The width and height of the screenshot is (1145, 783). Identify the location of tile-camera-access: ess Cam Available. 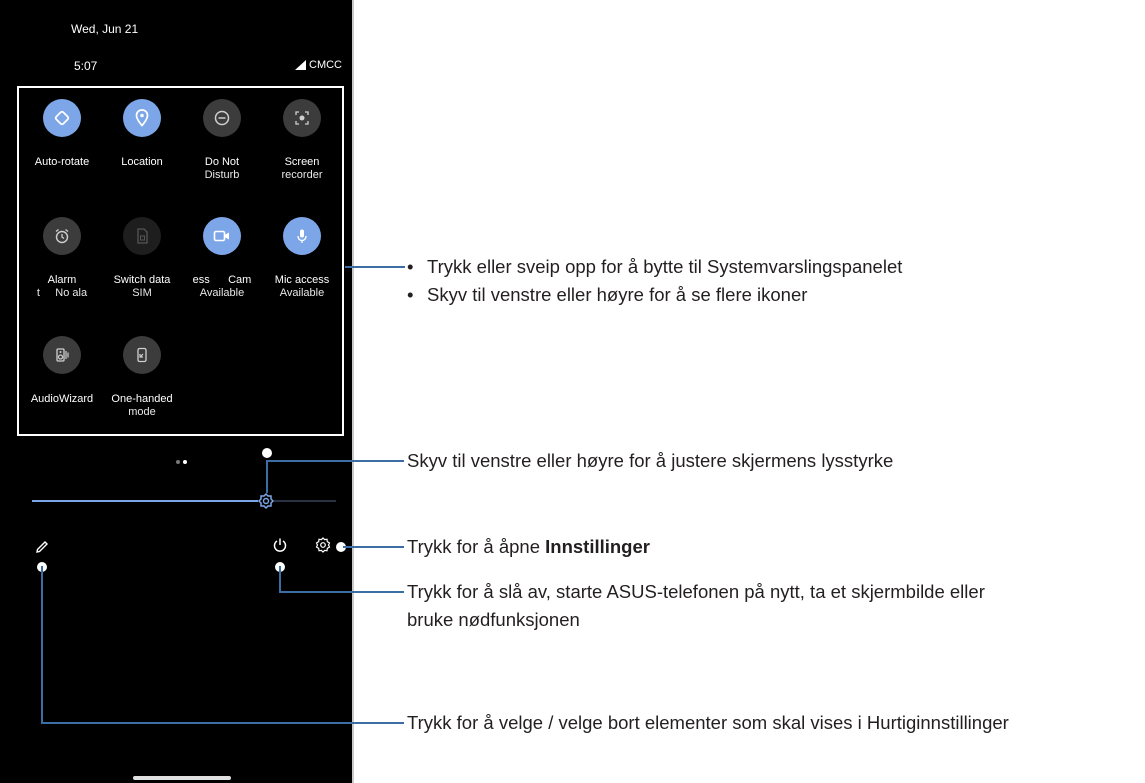
(222, 258).